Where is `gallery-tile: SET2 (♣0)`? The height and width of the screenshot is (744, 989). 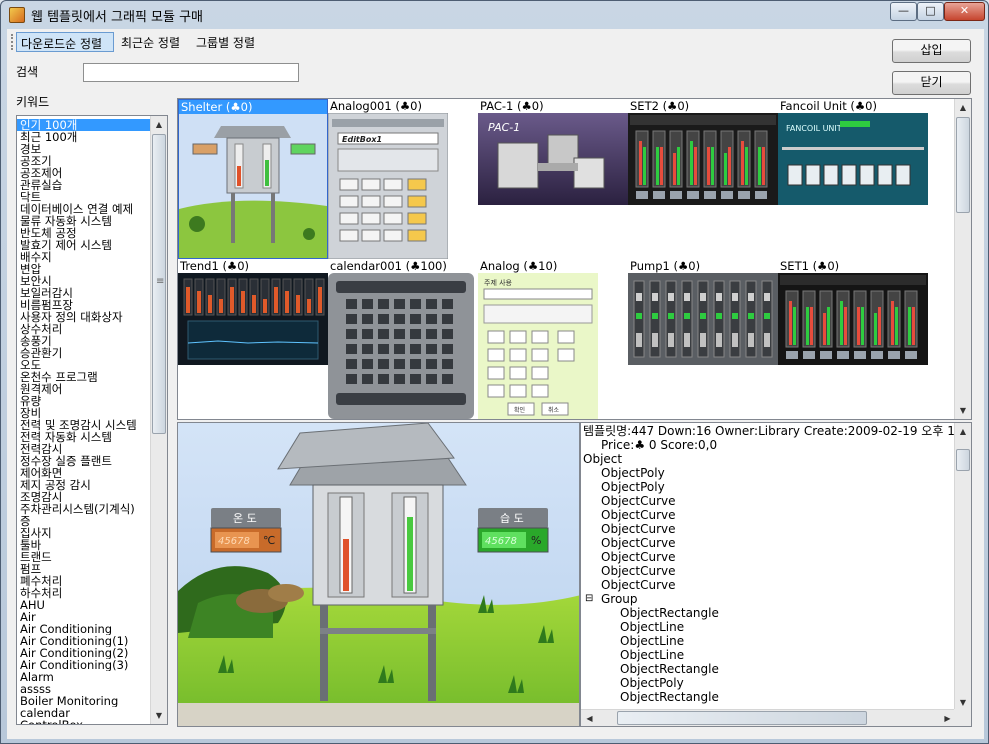
gallery-tile: SET2 (♣0) is located at coordinates (703, 179).